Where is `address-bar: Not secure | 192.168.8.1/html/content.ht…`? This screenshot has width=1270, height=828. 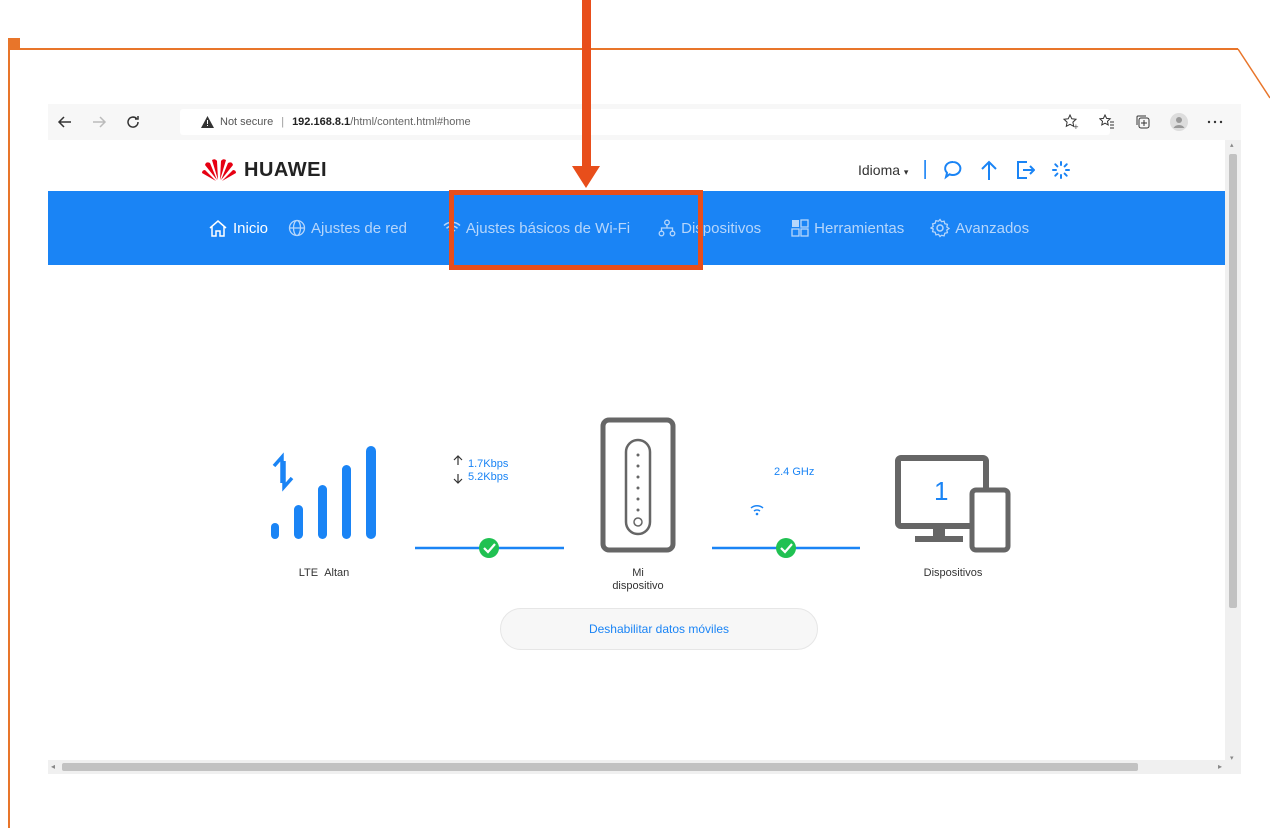
address-bar: Not secure | 192.168.8.1/html/content.ht… is located at coordinates (645, 122).